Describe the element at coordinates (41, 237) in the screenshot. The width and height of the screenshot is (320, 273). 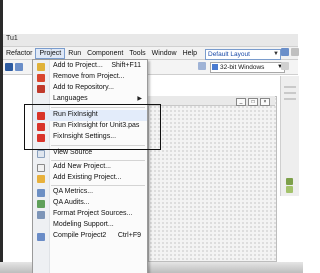
I see `compile-icon` at that location.